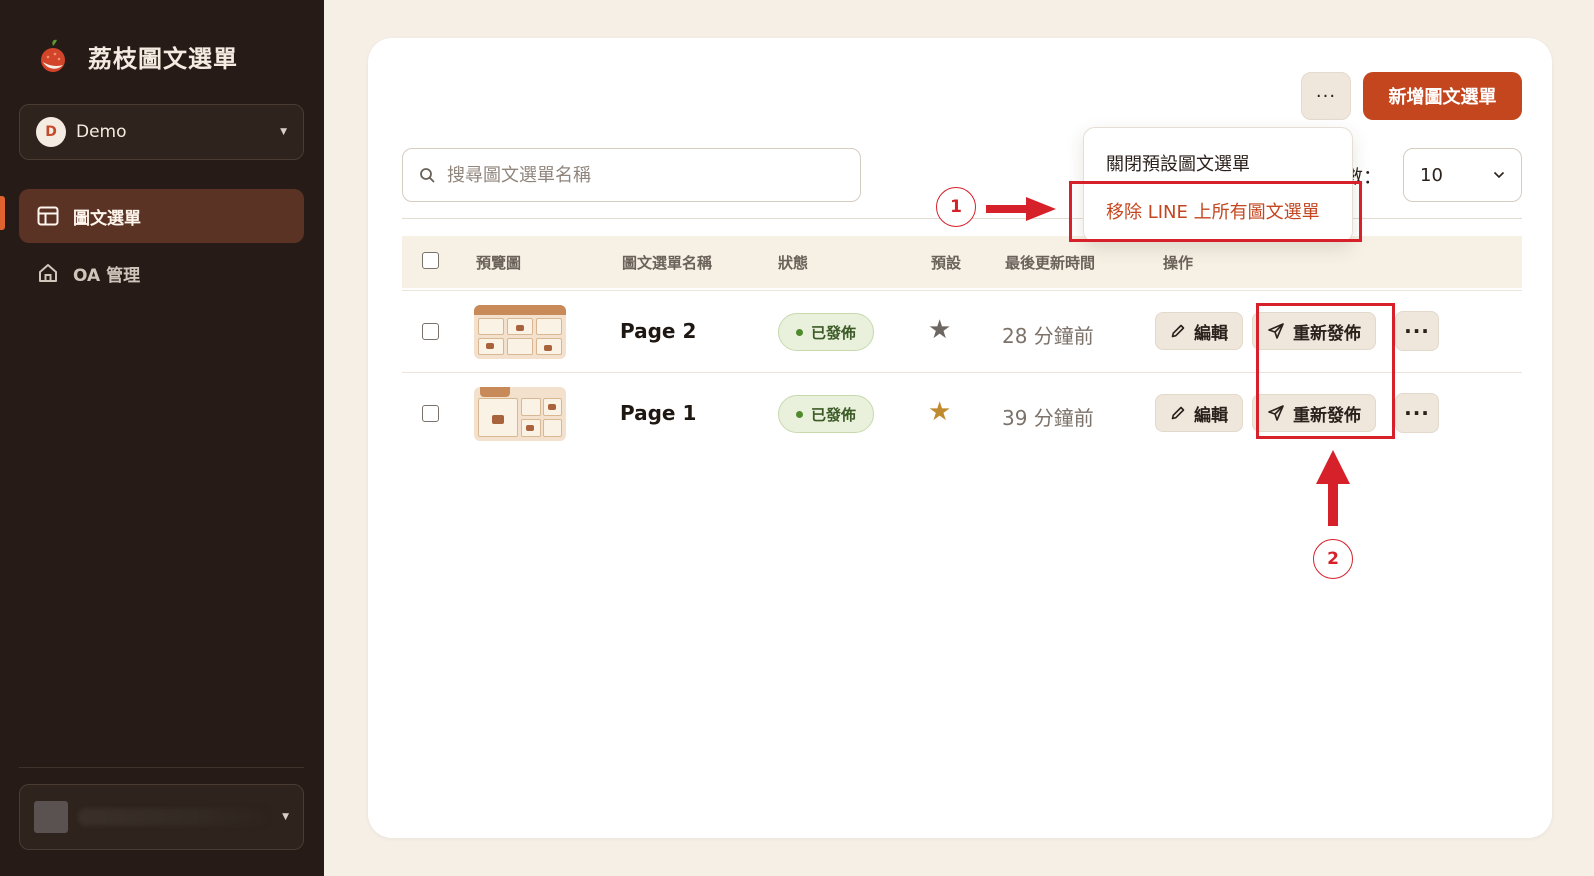 This screenshot has height=876, width=1594. Describe the element at coordinates (2, 213) in the screenshot. I see `nav-active-indicator` at that location.